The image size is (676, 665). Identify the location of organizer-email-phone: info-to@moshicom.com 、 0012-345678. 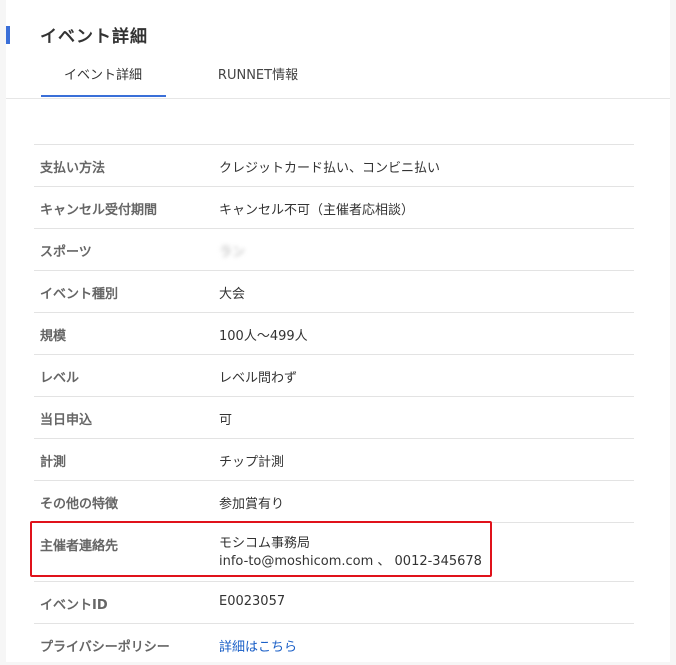
(350, 561).